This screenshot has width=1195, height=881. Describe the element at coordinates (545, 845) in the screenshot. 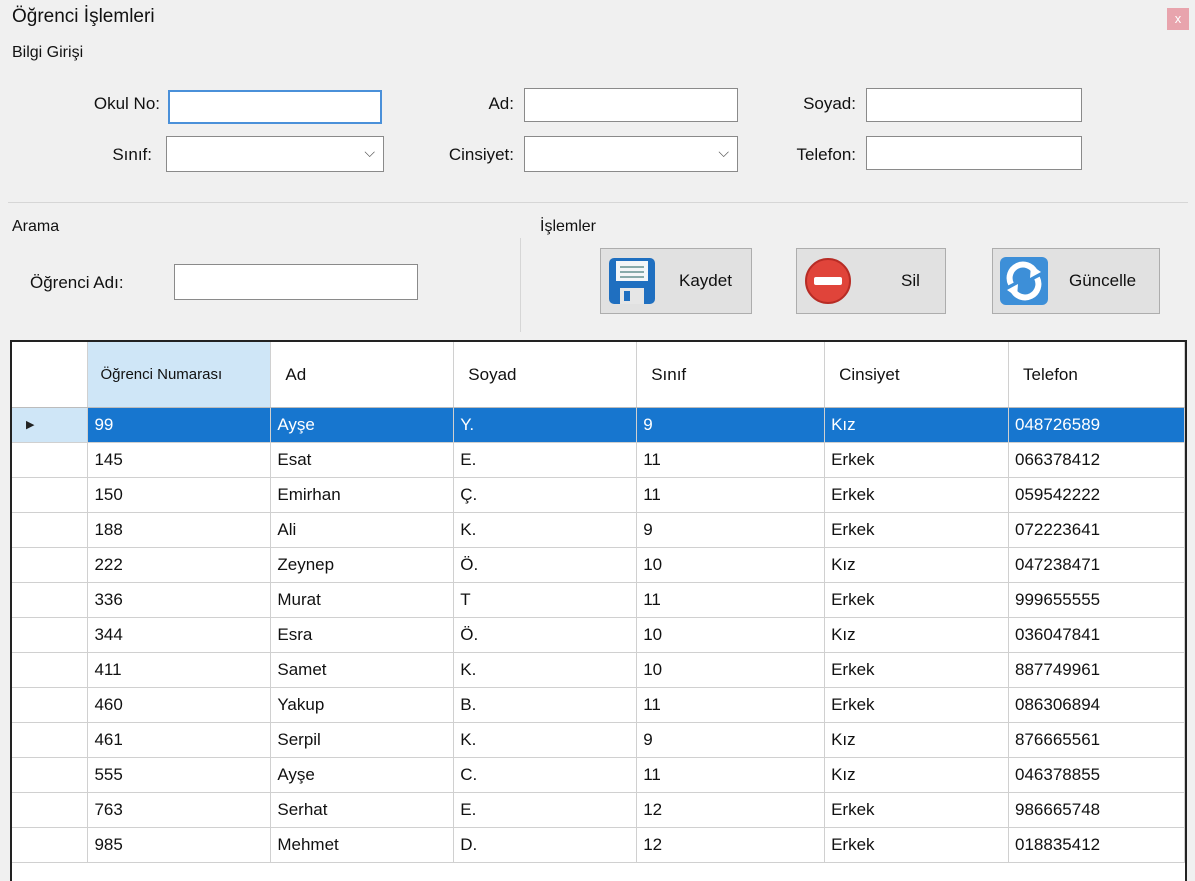

I see `cell-soyad: D.` at that location.